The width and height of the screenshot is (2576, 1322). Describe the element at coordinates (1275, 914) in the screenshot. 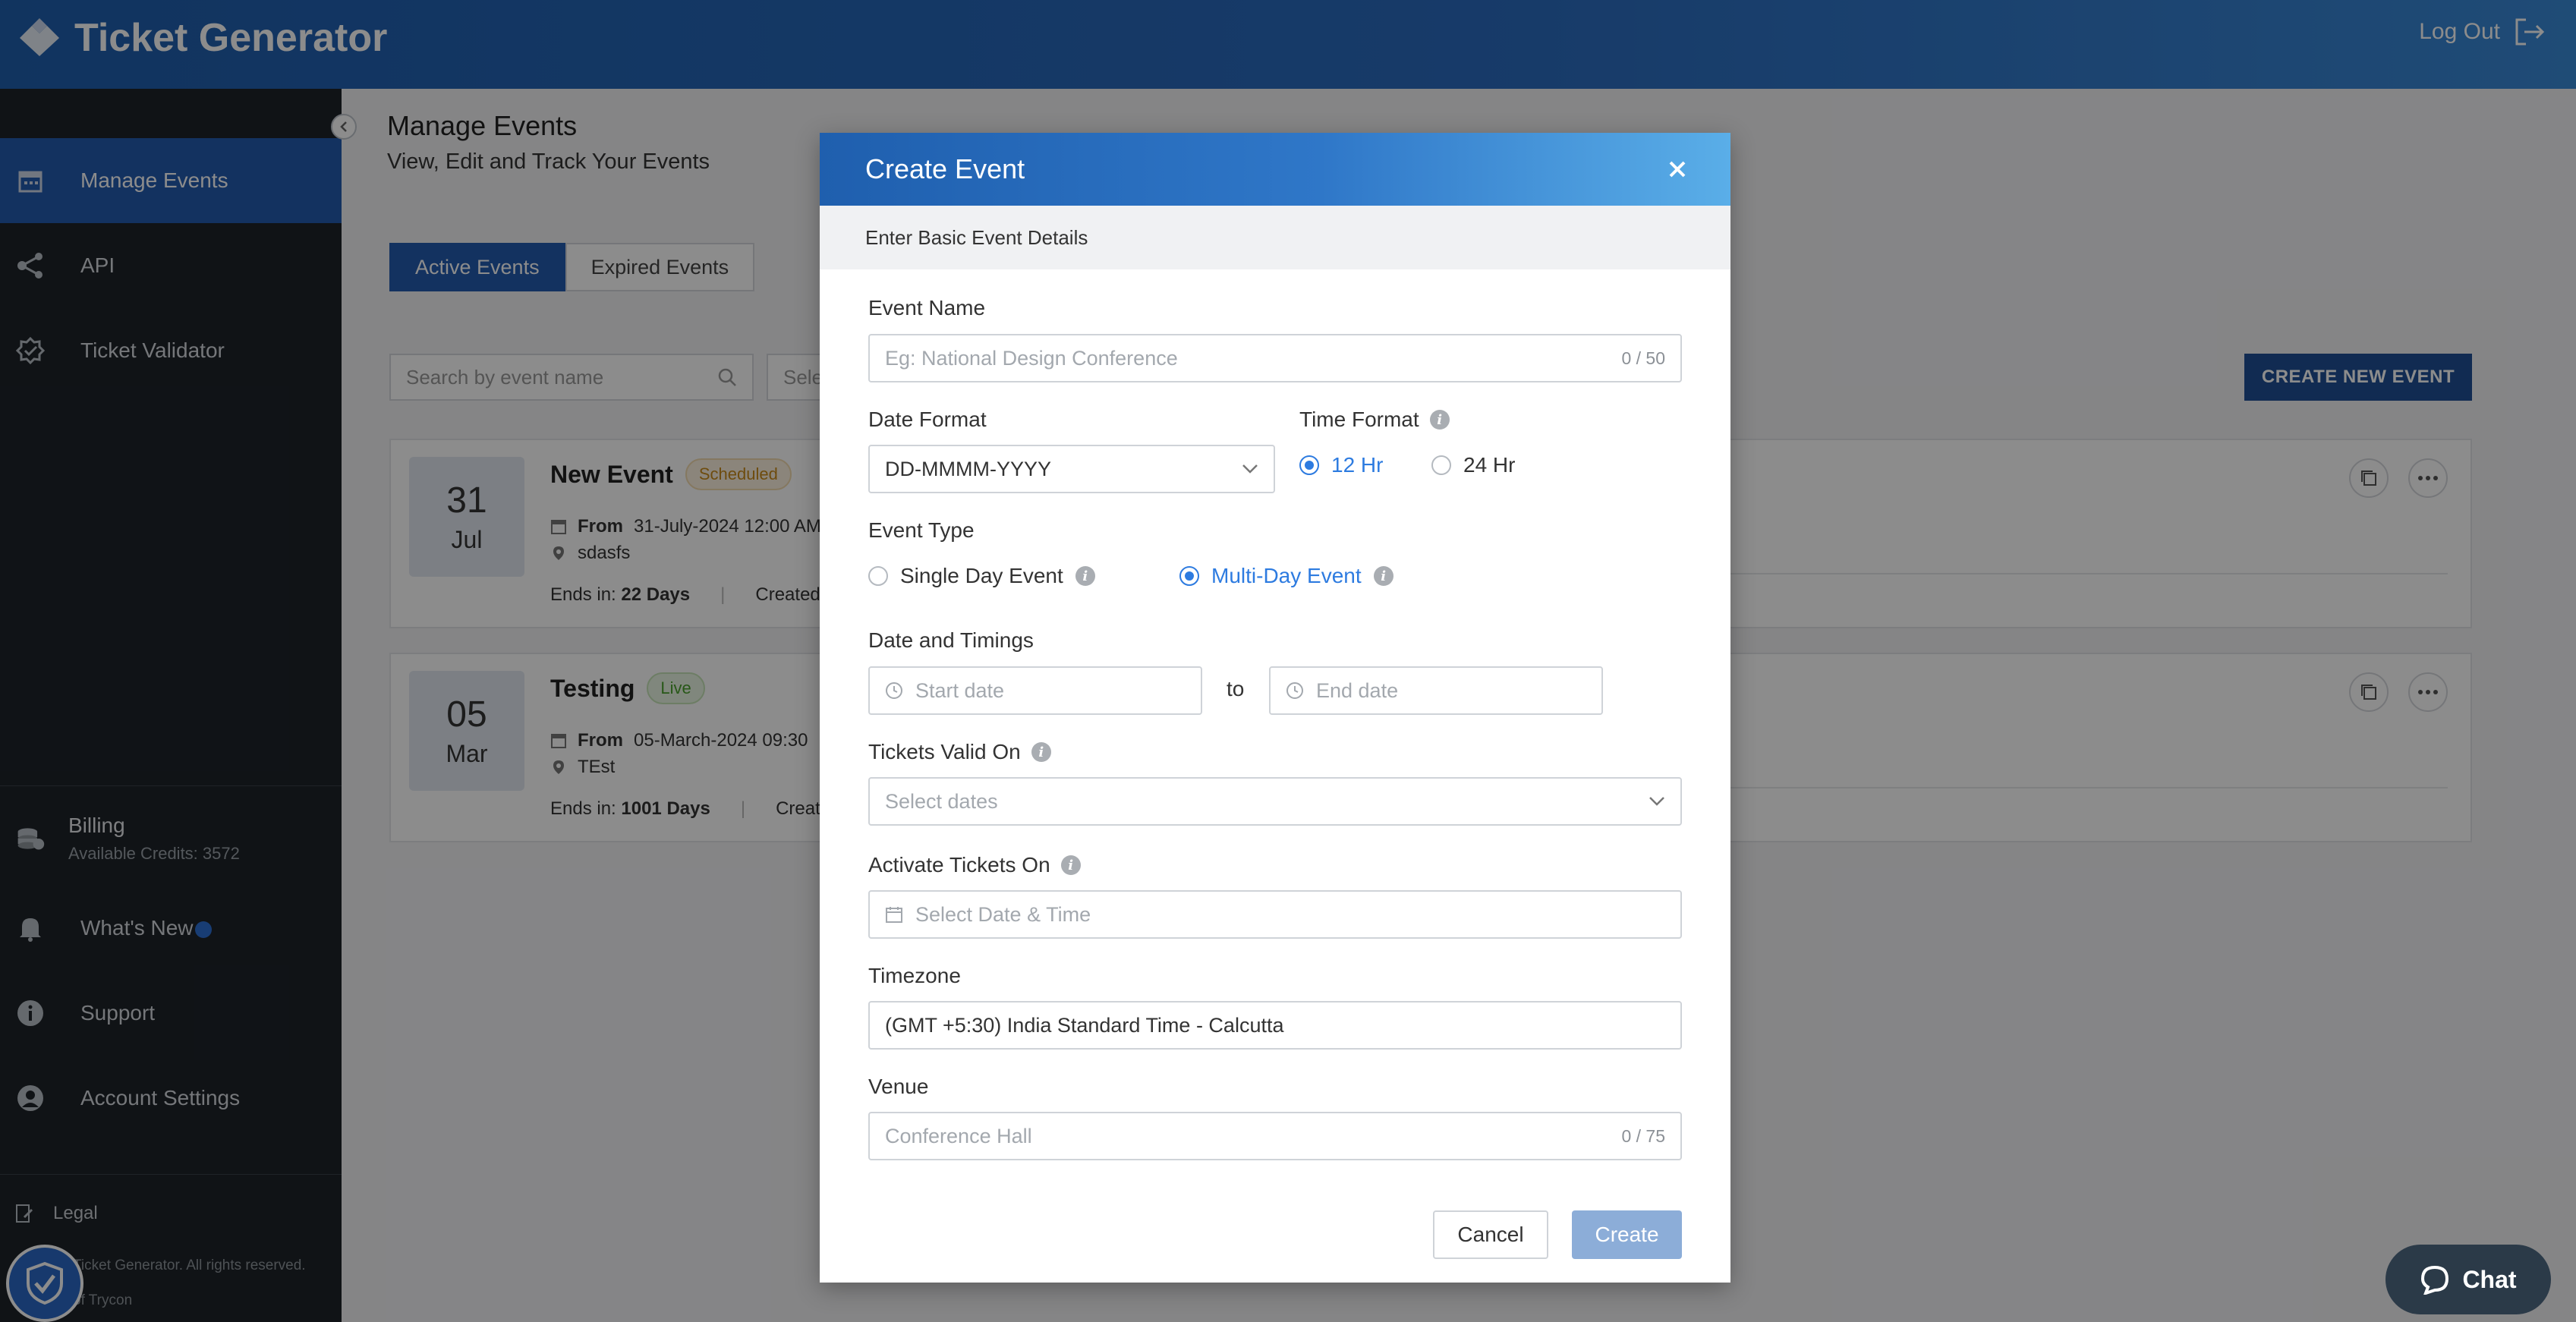

I see `activate-tickets-input: Select Date & Time` at that location.